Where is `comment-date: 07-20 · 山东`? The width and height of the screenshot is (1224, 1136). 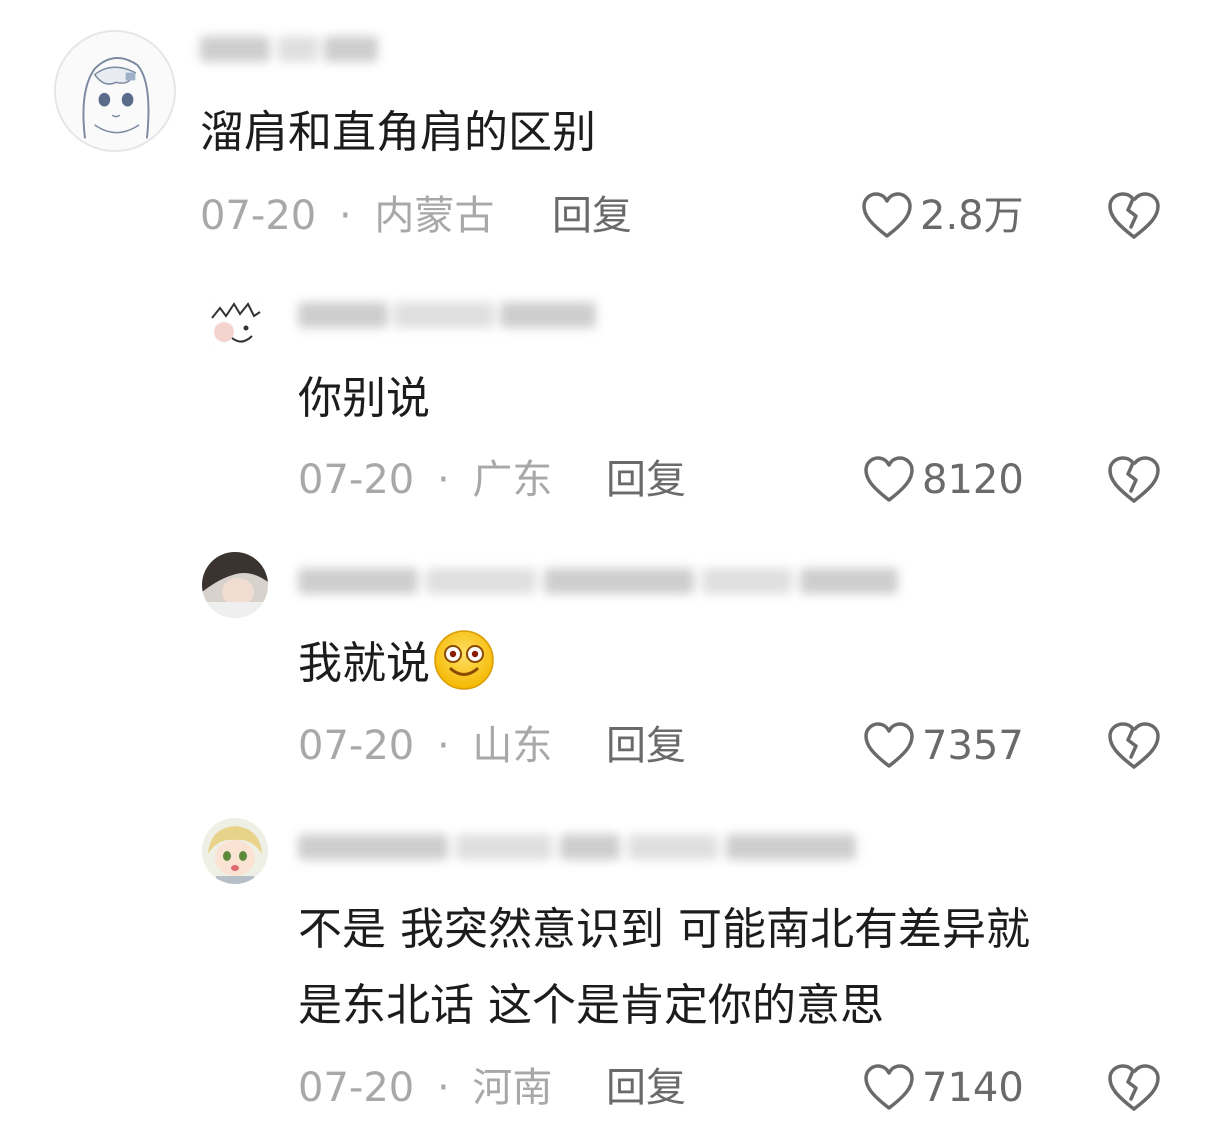
comment-date: 07-20 · 山东 is located at coordinates (425, 746).